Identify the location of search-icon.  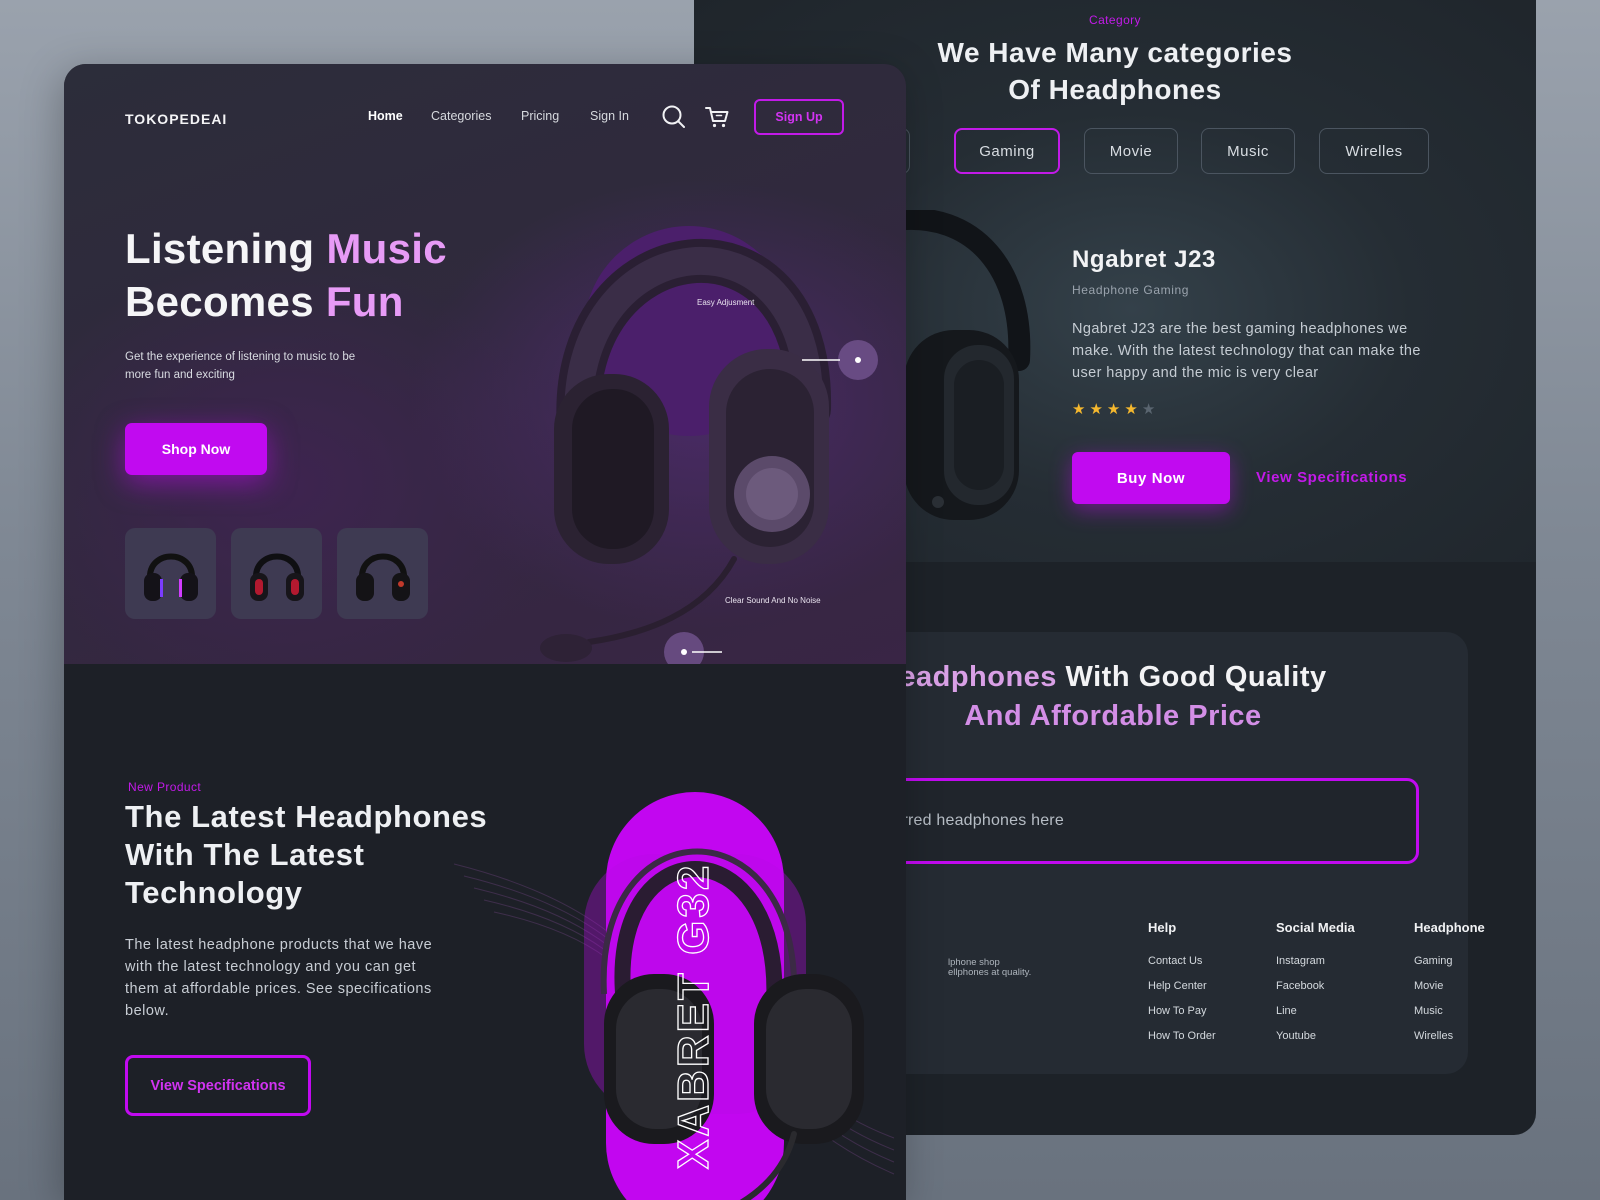
(674, 117).